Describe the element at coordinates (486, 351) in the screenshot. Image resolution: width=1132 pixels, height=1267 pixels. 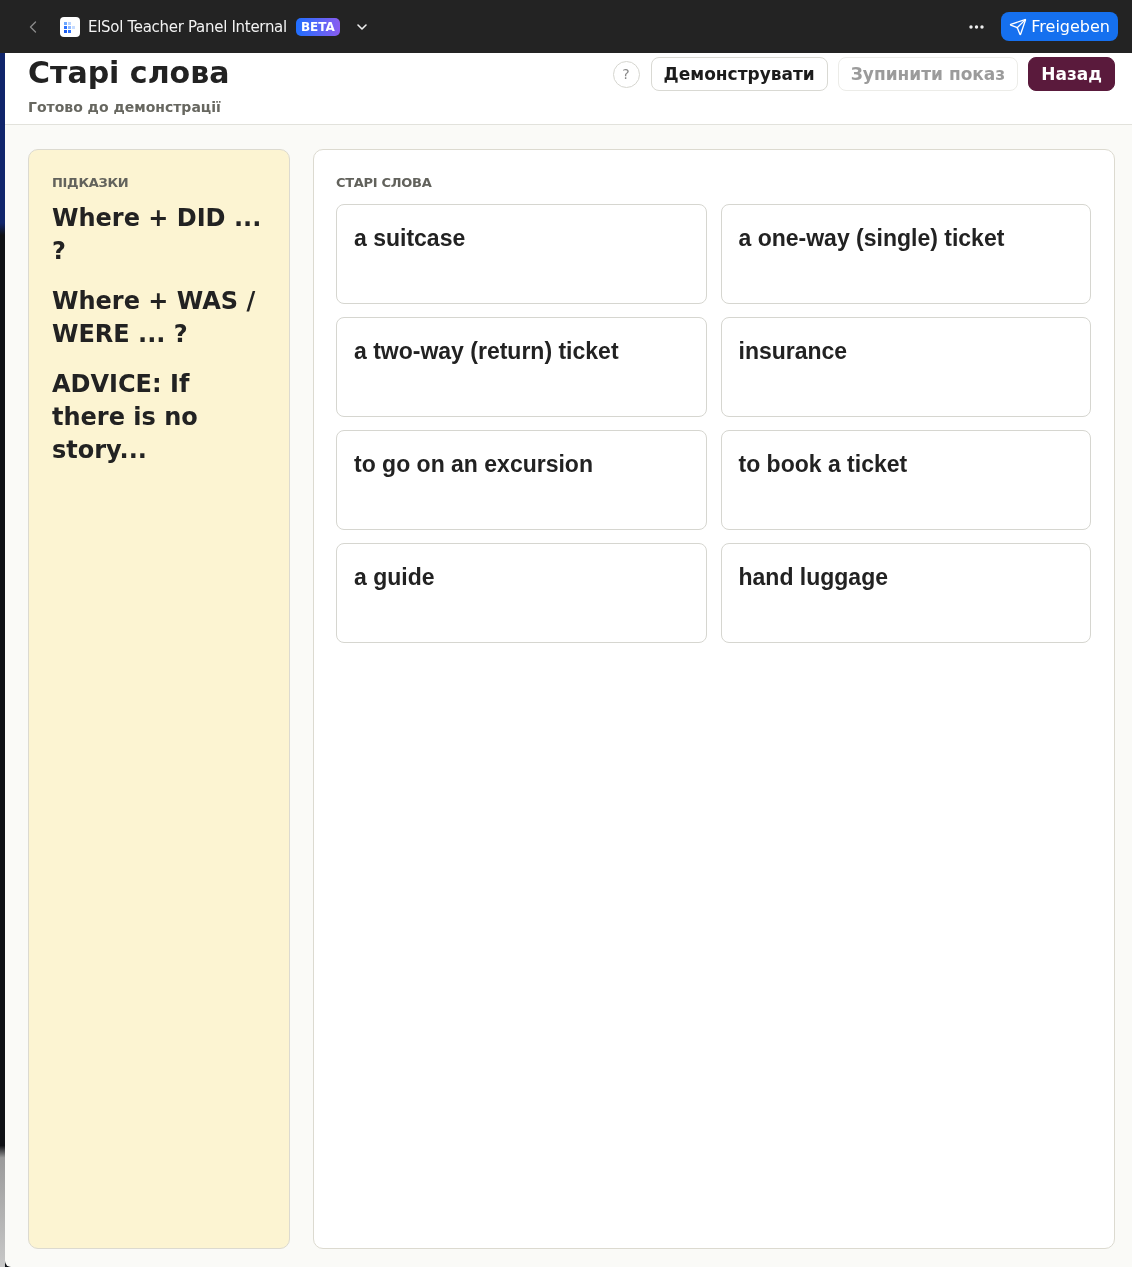
I see `word-text: a two-way (return) ticket` at that location.